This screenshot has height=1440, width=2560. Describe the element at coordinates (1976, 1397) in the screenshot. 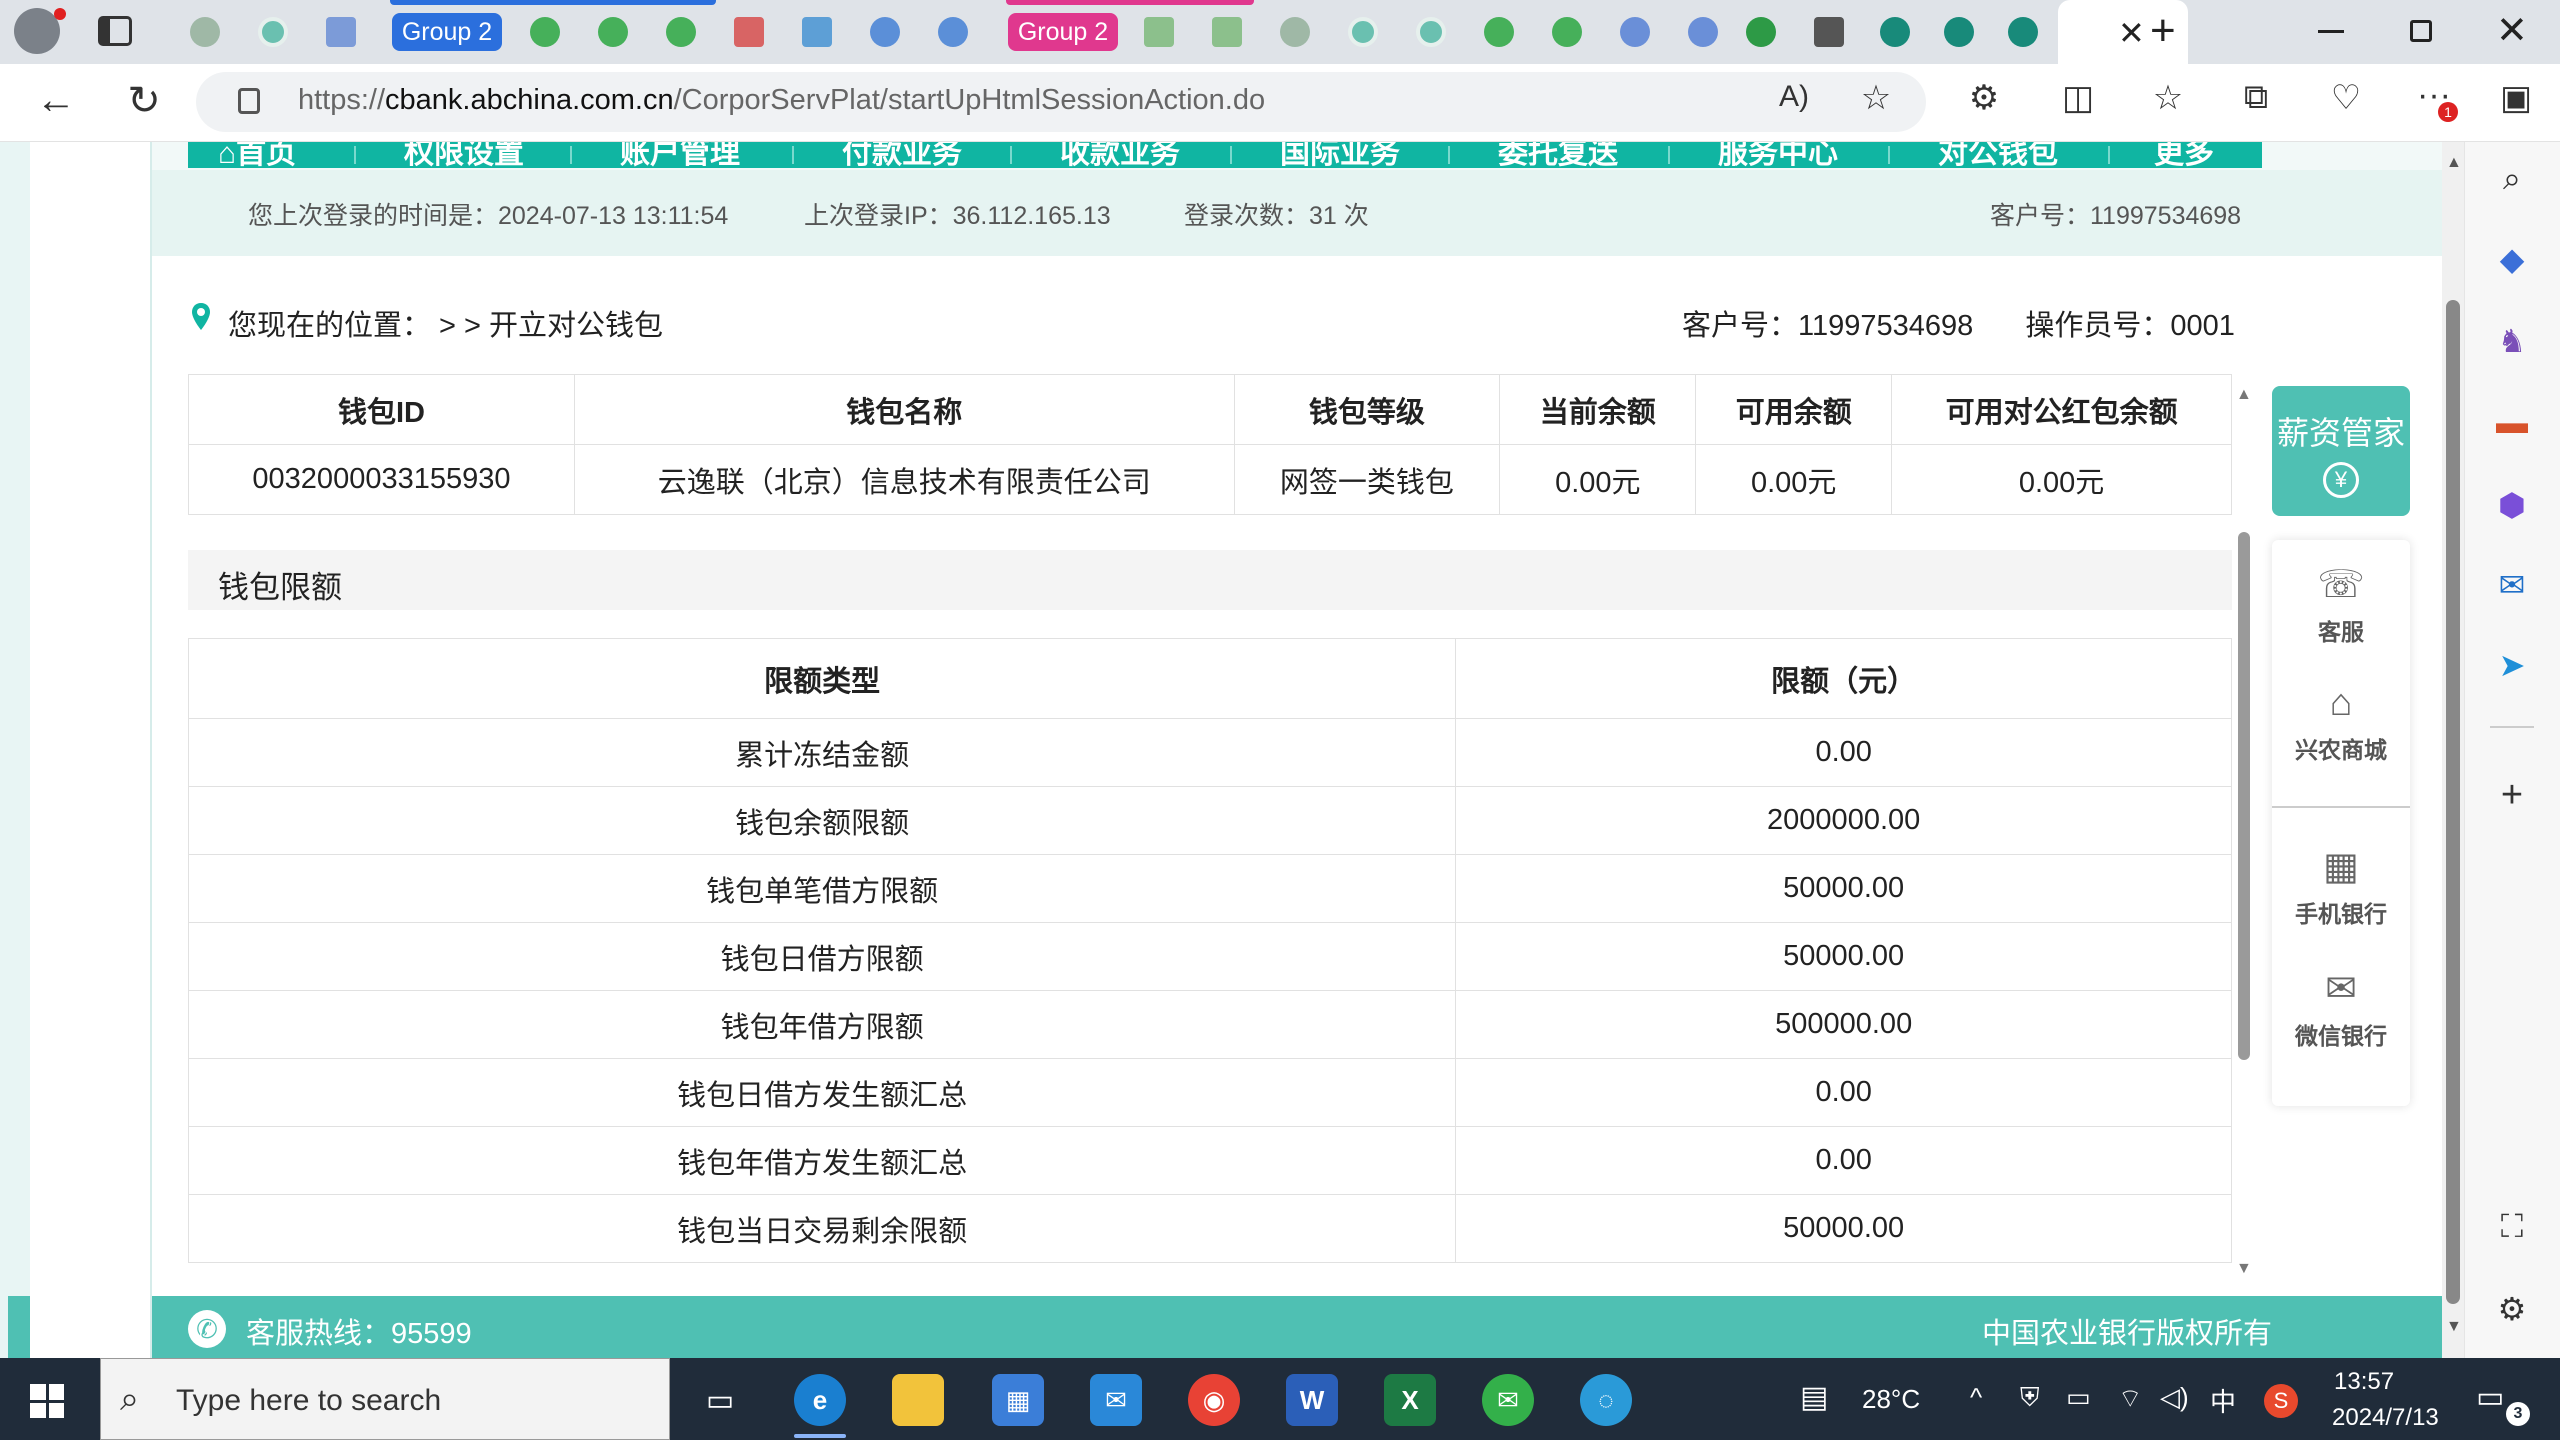

I see `tray-overflow-icon: ^` at that location.